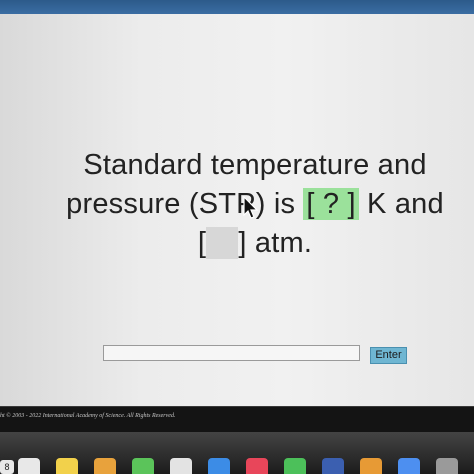 The width and height of the screenshot is (474, 474). Describe the element at coordinates (7, 467) in the screenshot. I see `dock-badge: 8` at that location.